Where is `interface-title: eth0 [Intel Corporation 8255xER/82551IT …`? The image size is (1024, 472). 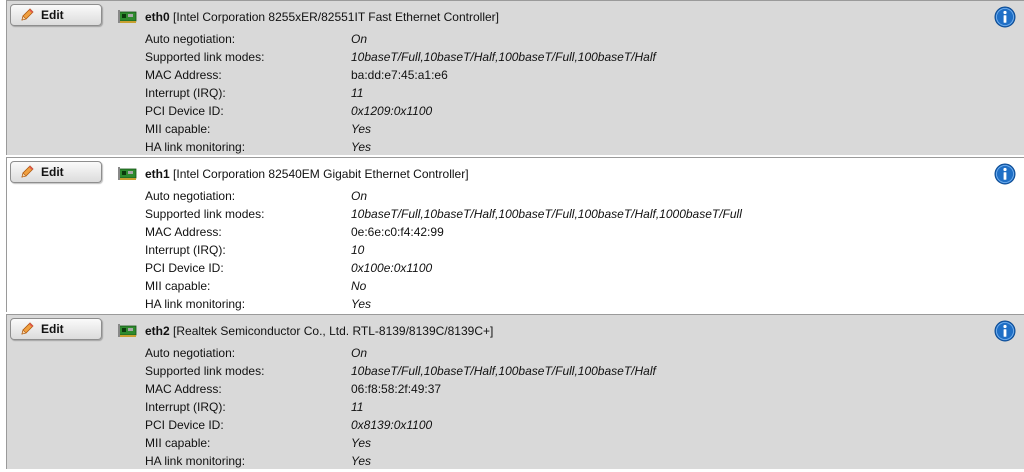 interface-title: eth0 [Intel Corporation 8255xER/82551IT … is located at coordinates (322, 17).